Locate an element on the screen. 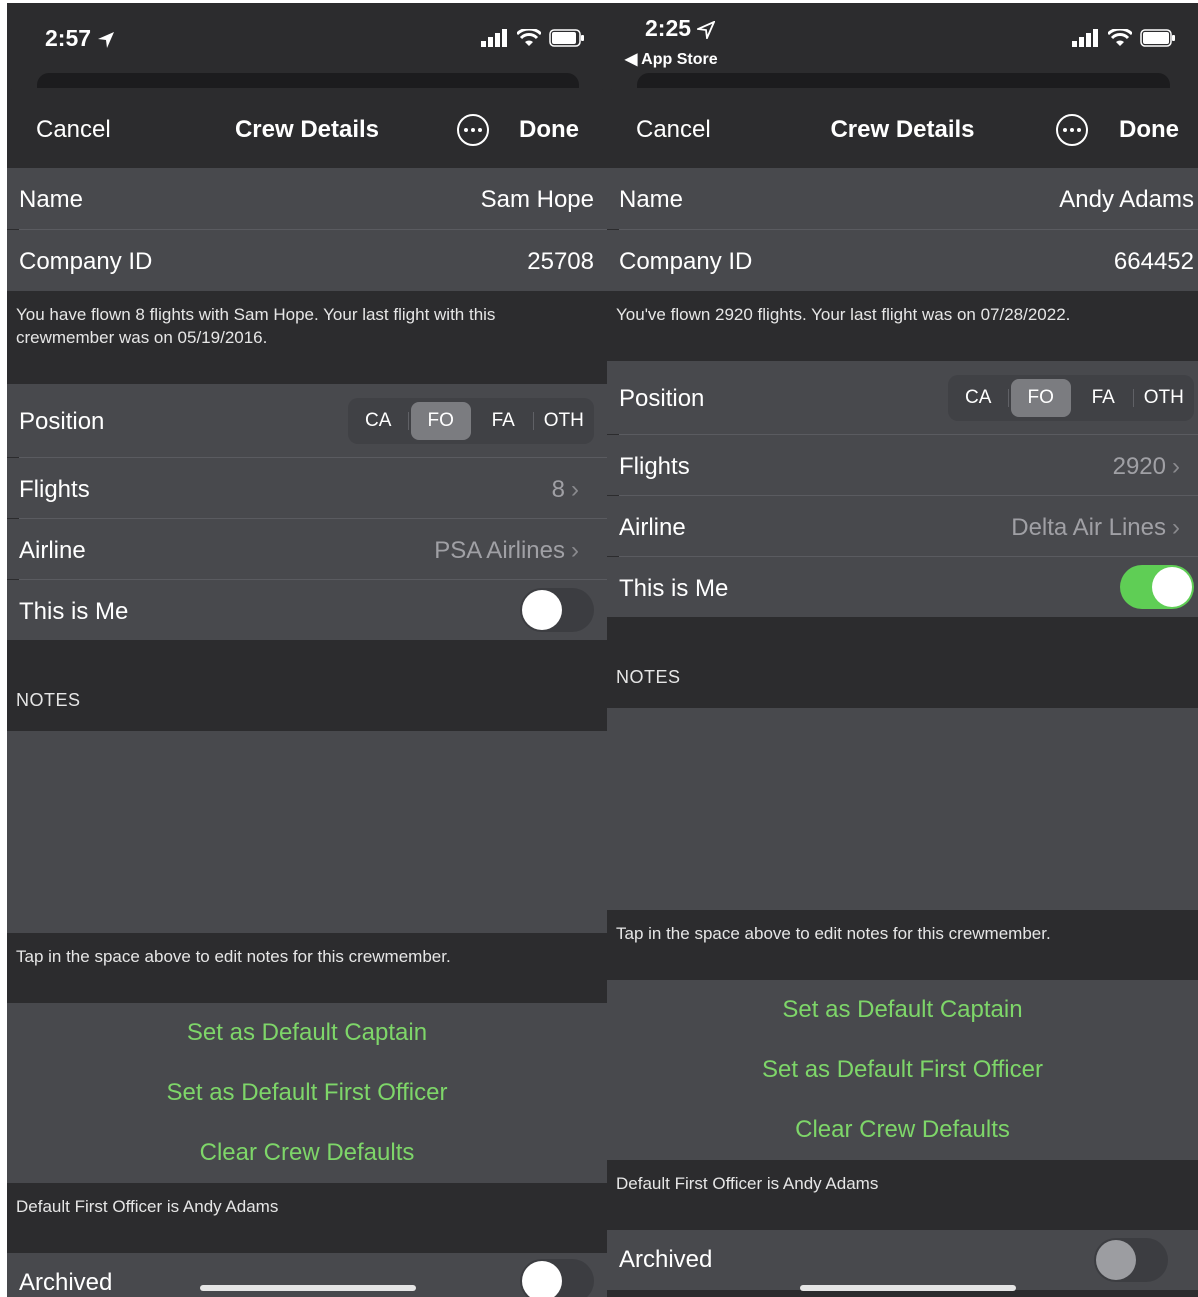  name-row: Name Andy Adams is located at coordinates (902, 198).